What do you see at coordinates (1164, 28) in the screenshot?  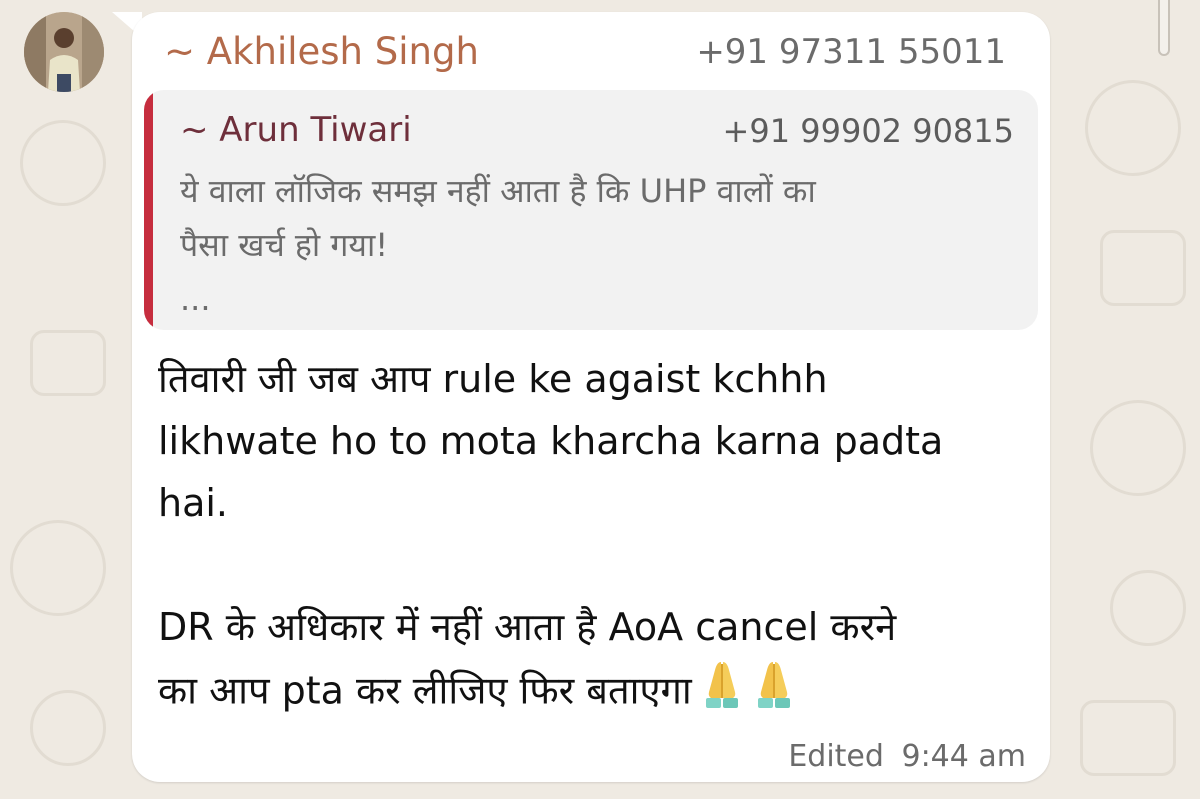 I see `scrollbar` at bounding box center [1164, 28].